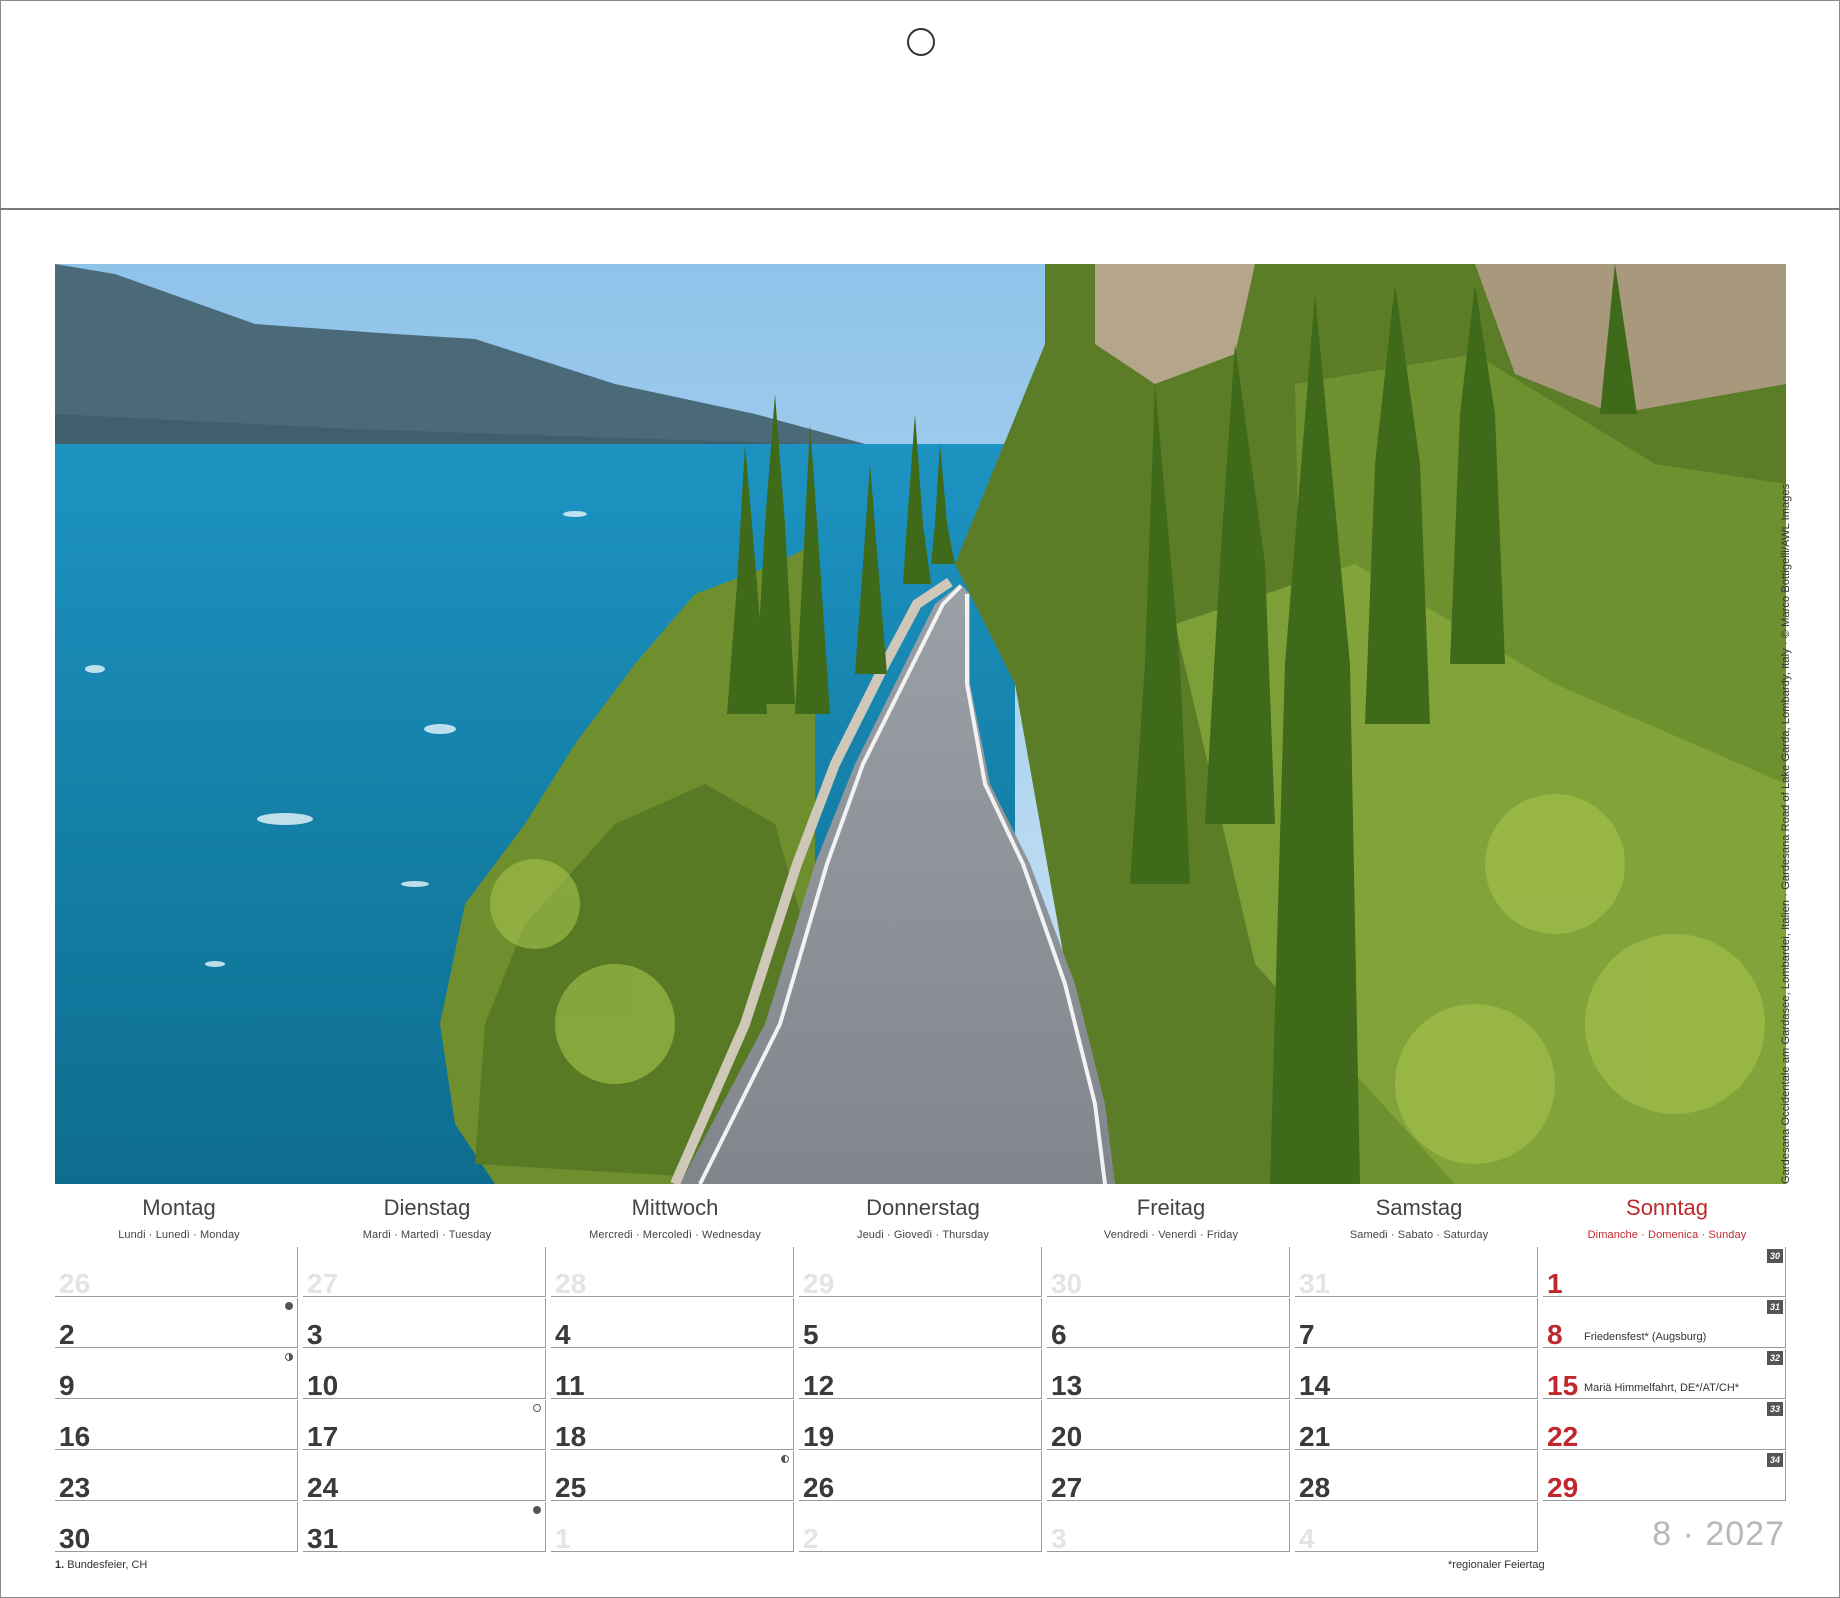  I want to click on week-number-badge: 31, so click(1775, 1307).